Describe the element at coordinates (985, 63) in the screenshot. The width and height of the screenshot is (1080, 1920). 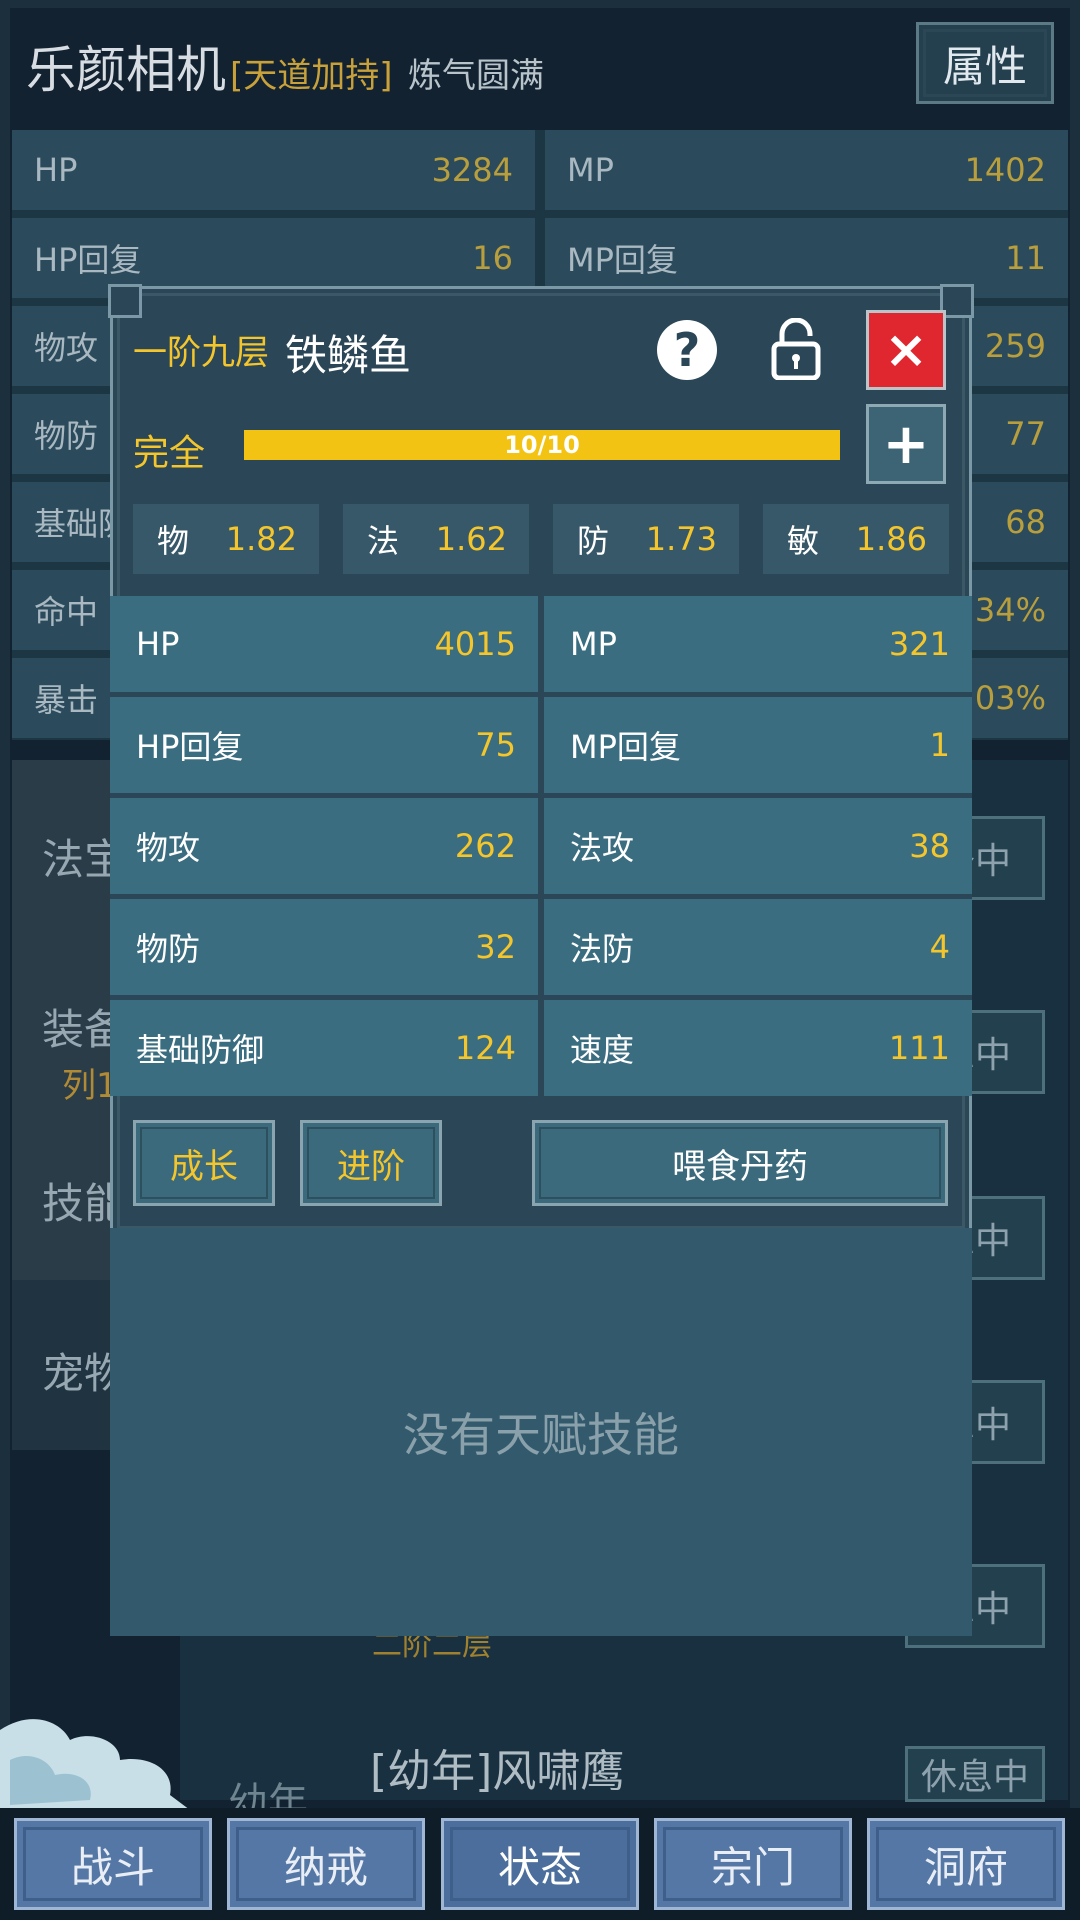
I see `attributes-button: 属性` at that location.